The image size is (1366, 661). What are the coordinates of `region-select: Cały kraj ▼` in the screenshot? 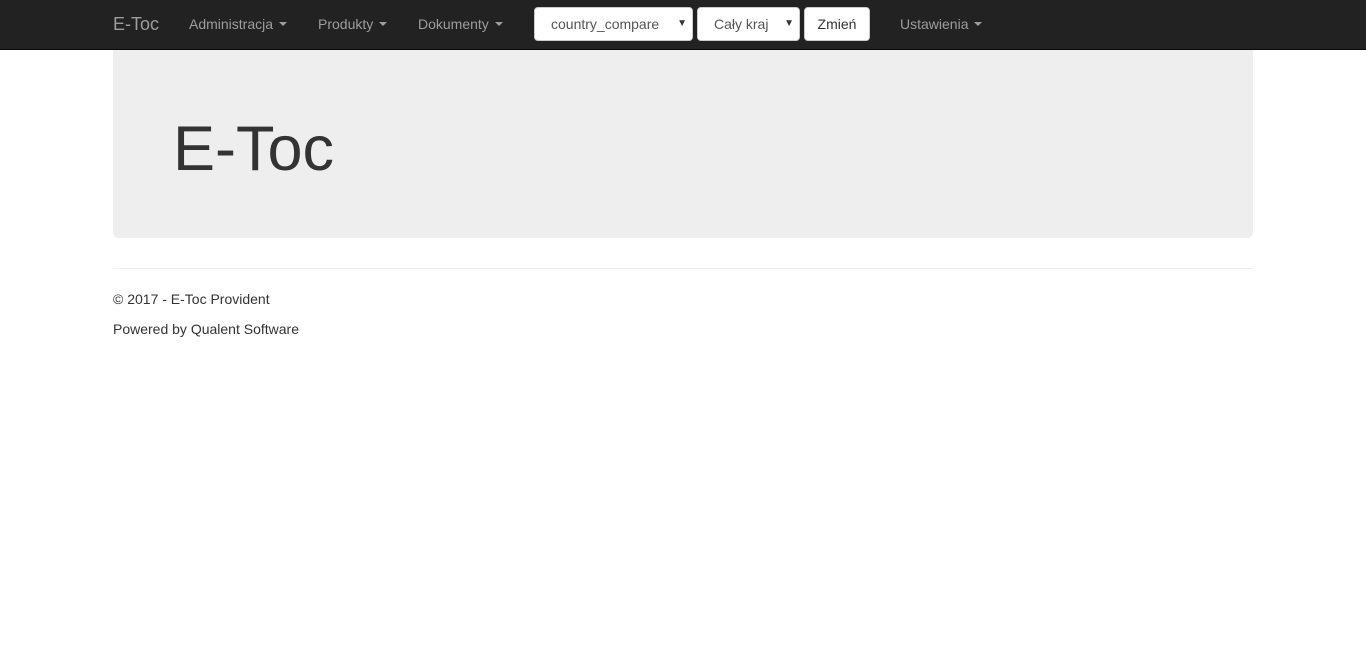 It's located at (748, 24).